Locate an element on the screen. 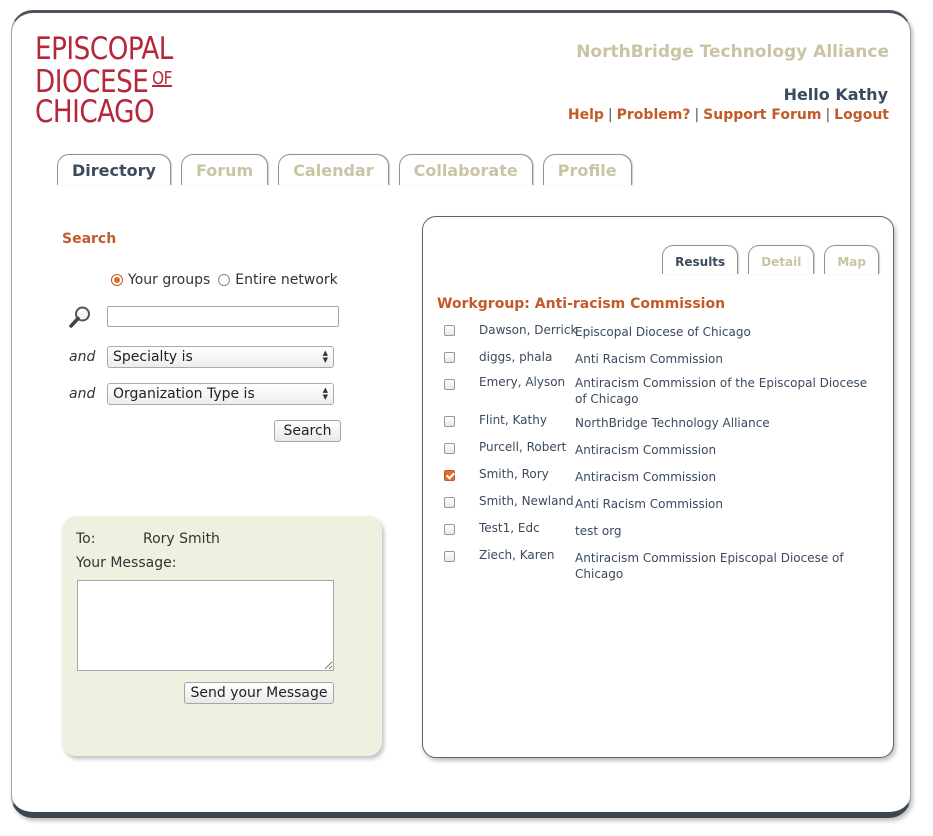  top-links: Help | Problem? | Support Forum | Logout is located at coordinates (728, 115).